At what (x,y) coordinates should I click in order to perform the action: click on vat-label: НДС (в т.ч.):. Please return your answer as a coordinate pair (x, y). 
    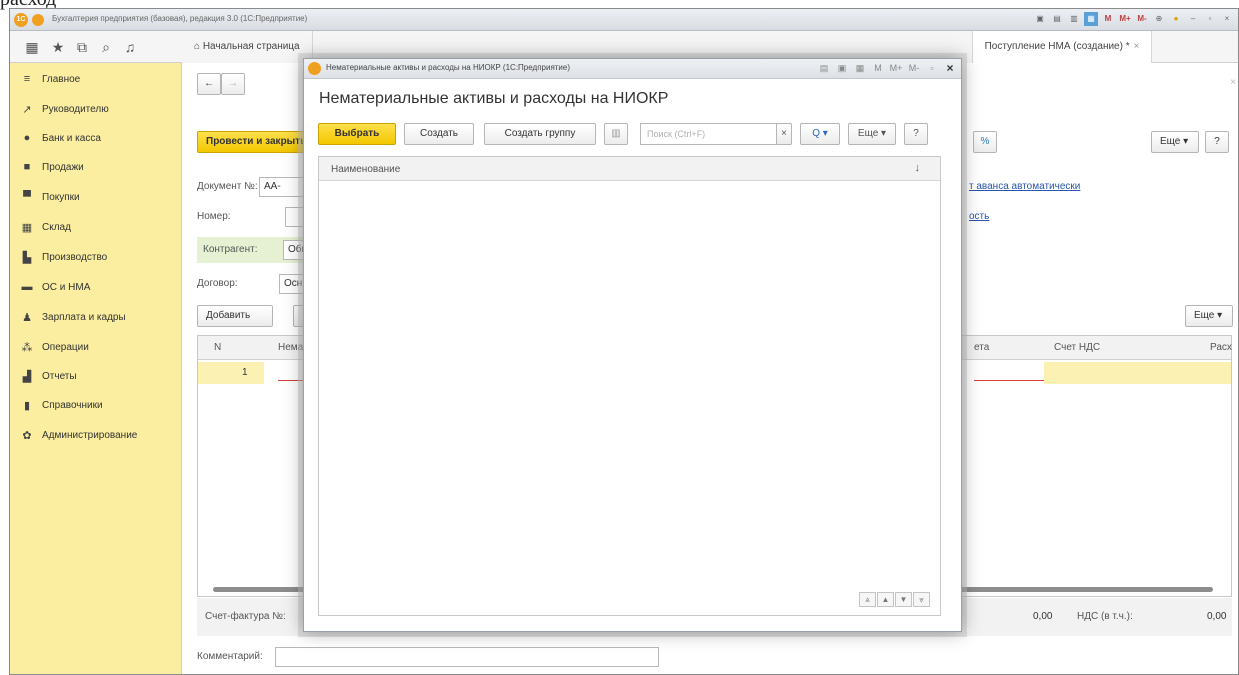
    Looking at the image, I should click on (1105, 616).